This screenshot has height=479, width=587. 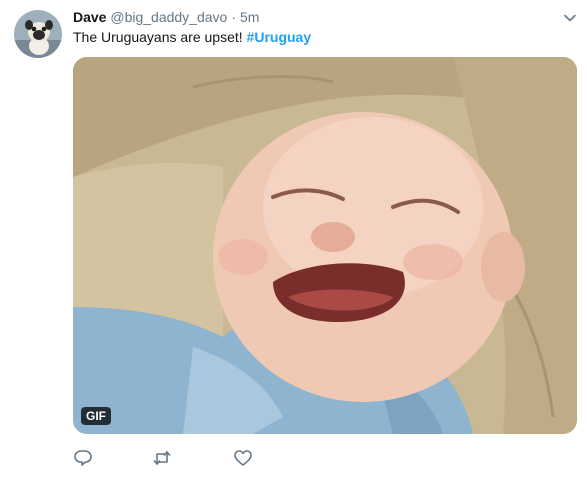 What do you see at coordinates (158, 37) in the screenshot?
I see `tweet-text-body: The Uruguayans are upset!` at bounding box center [158, 37].